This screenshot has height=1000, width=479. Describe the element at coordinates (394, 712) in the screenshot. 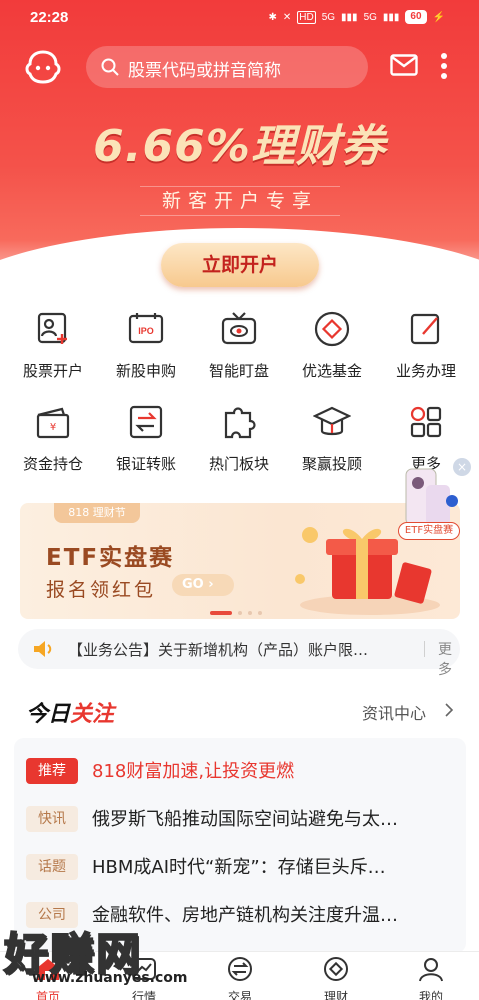

I see `news-center-link: 资讯中心` at that location.